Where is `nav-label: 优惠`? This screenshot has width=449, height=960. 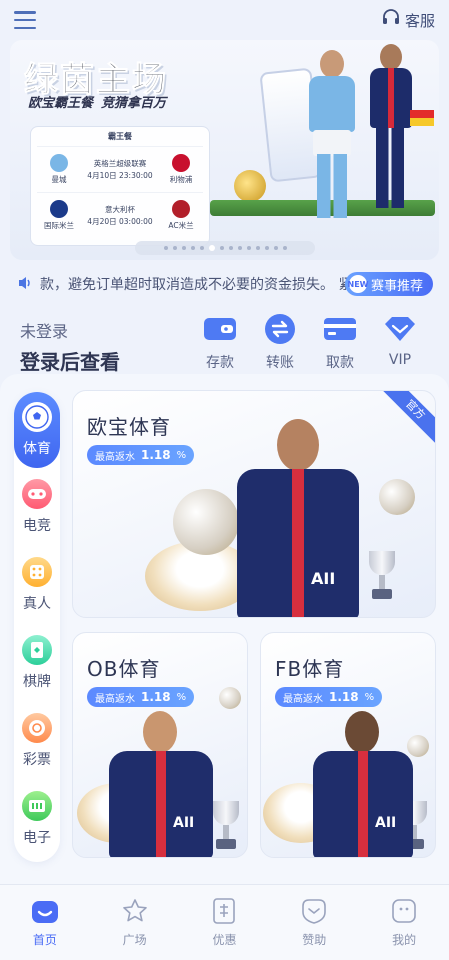 nav-label: 优惠 is located at coordinates (224, 940).